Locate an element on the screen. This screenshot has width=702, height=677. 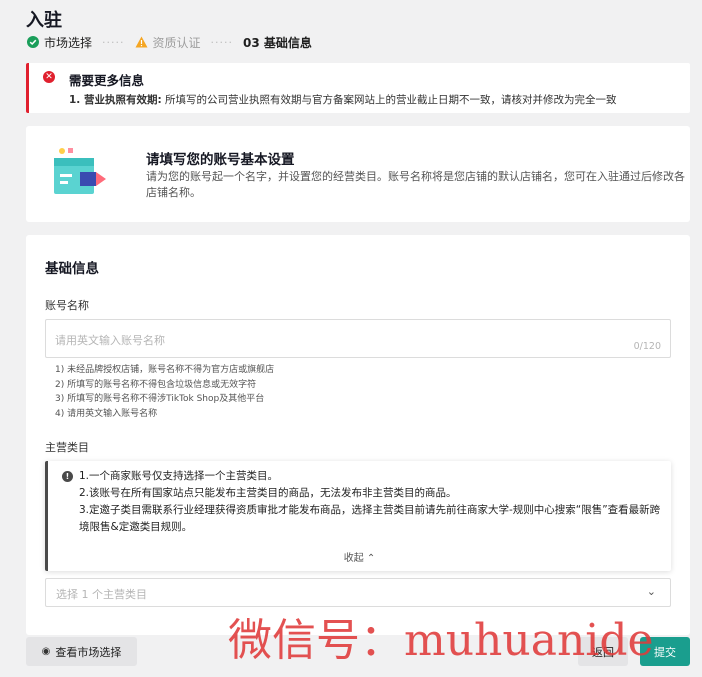
collapse-toggle: 收起 ⌃ is located at coordinates (359, 556).